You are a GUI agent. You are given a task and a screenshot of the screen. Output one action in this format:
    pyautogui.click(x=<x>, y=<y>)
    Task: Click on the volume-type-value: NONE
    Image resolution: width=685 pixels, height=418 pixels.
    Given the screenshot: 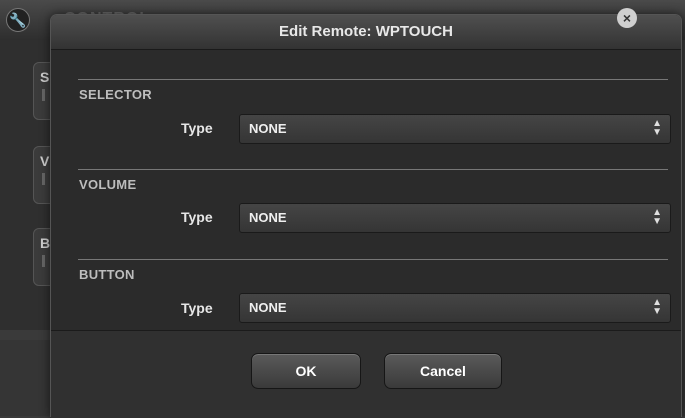 What is the action you would take?
    pyautogui.click(x=268, y=217)
    